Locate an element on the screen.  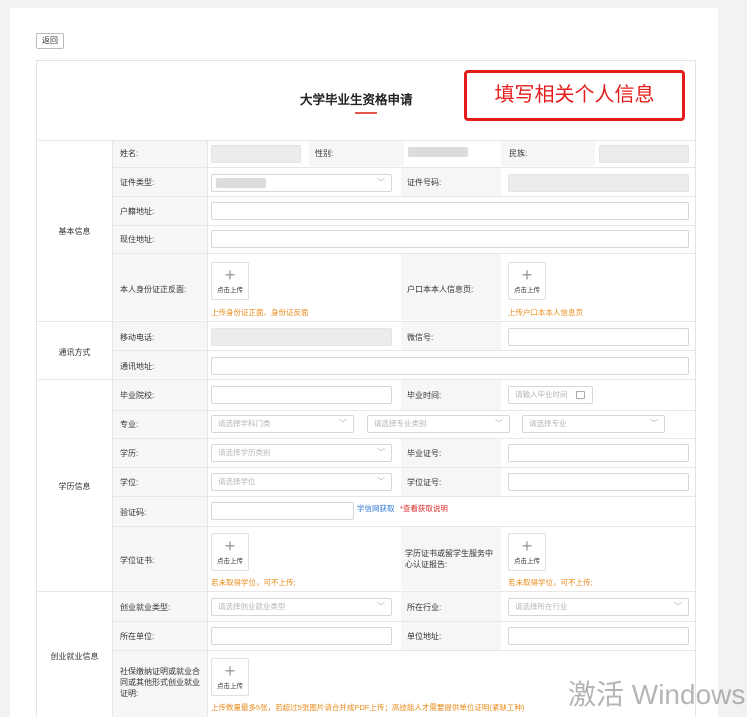
verify-help-link: *查看获取说明 is located at coordinates (424, 508).